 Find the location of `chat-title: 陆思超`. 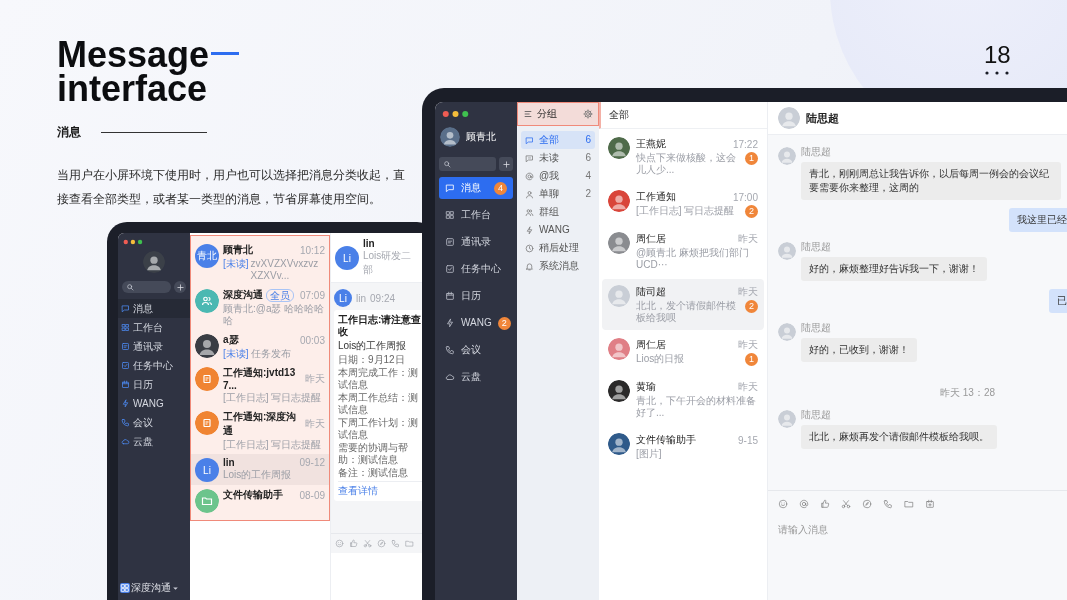

chat-title: 陆思超 is located at coordinates (822, 118).